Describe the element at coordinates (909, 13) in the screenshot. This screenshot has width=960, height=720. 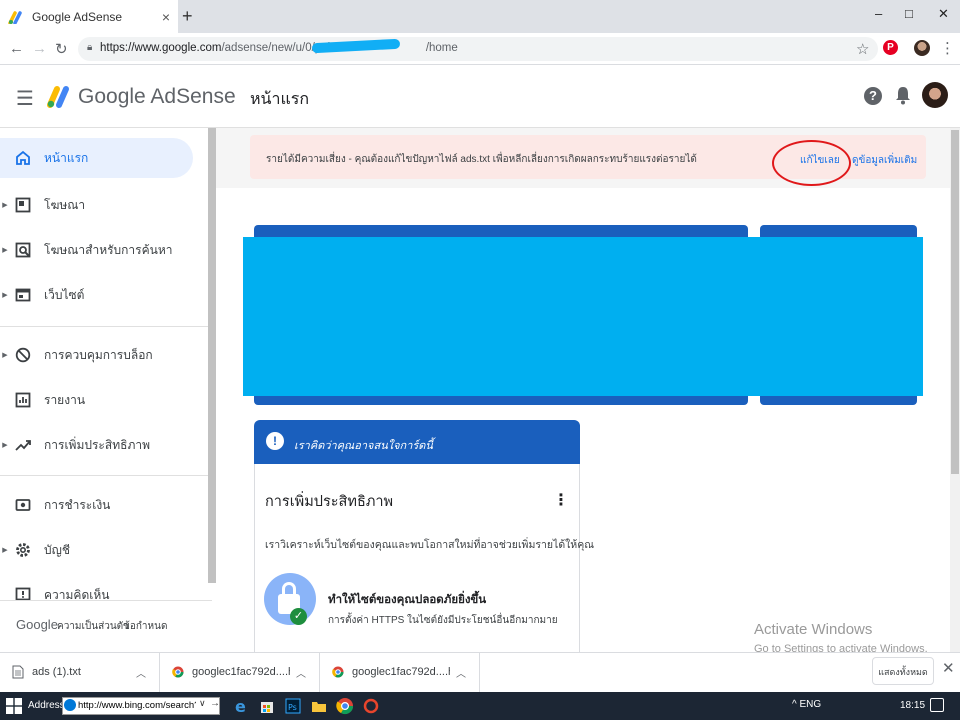
I see `maximize-button: □` at that location.